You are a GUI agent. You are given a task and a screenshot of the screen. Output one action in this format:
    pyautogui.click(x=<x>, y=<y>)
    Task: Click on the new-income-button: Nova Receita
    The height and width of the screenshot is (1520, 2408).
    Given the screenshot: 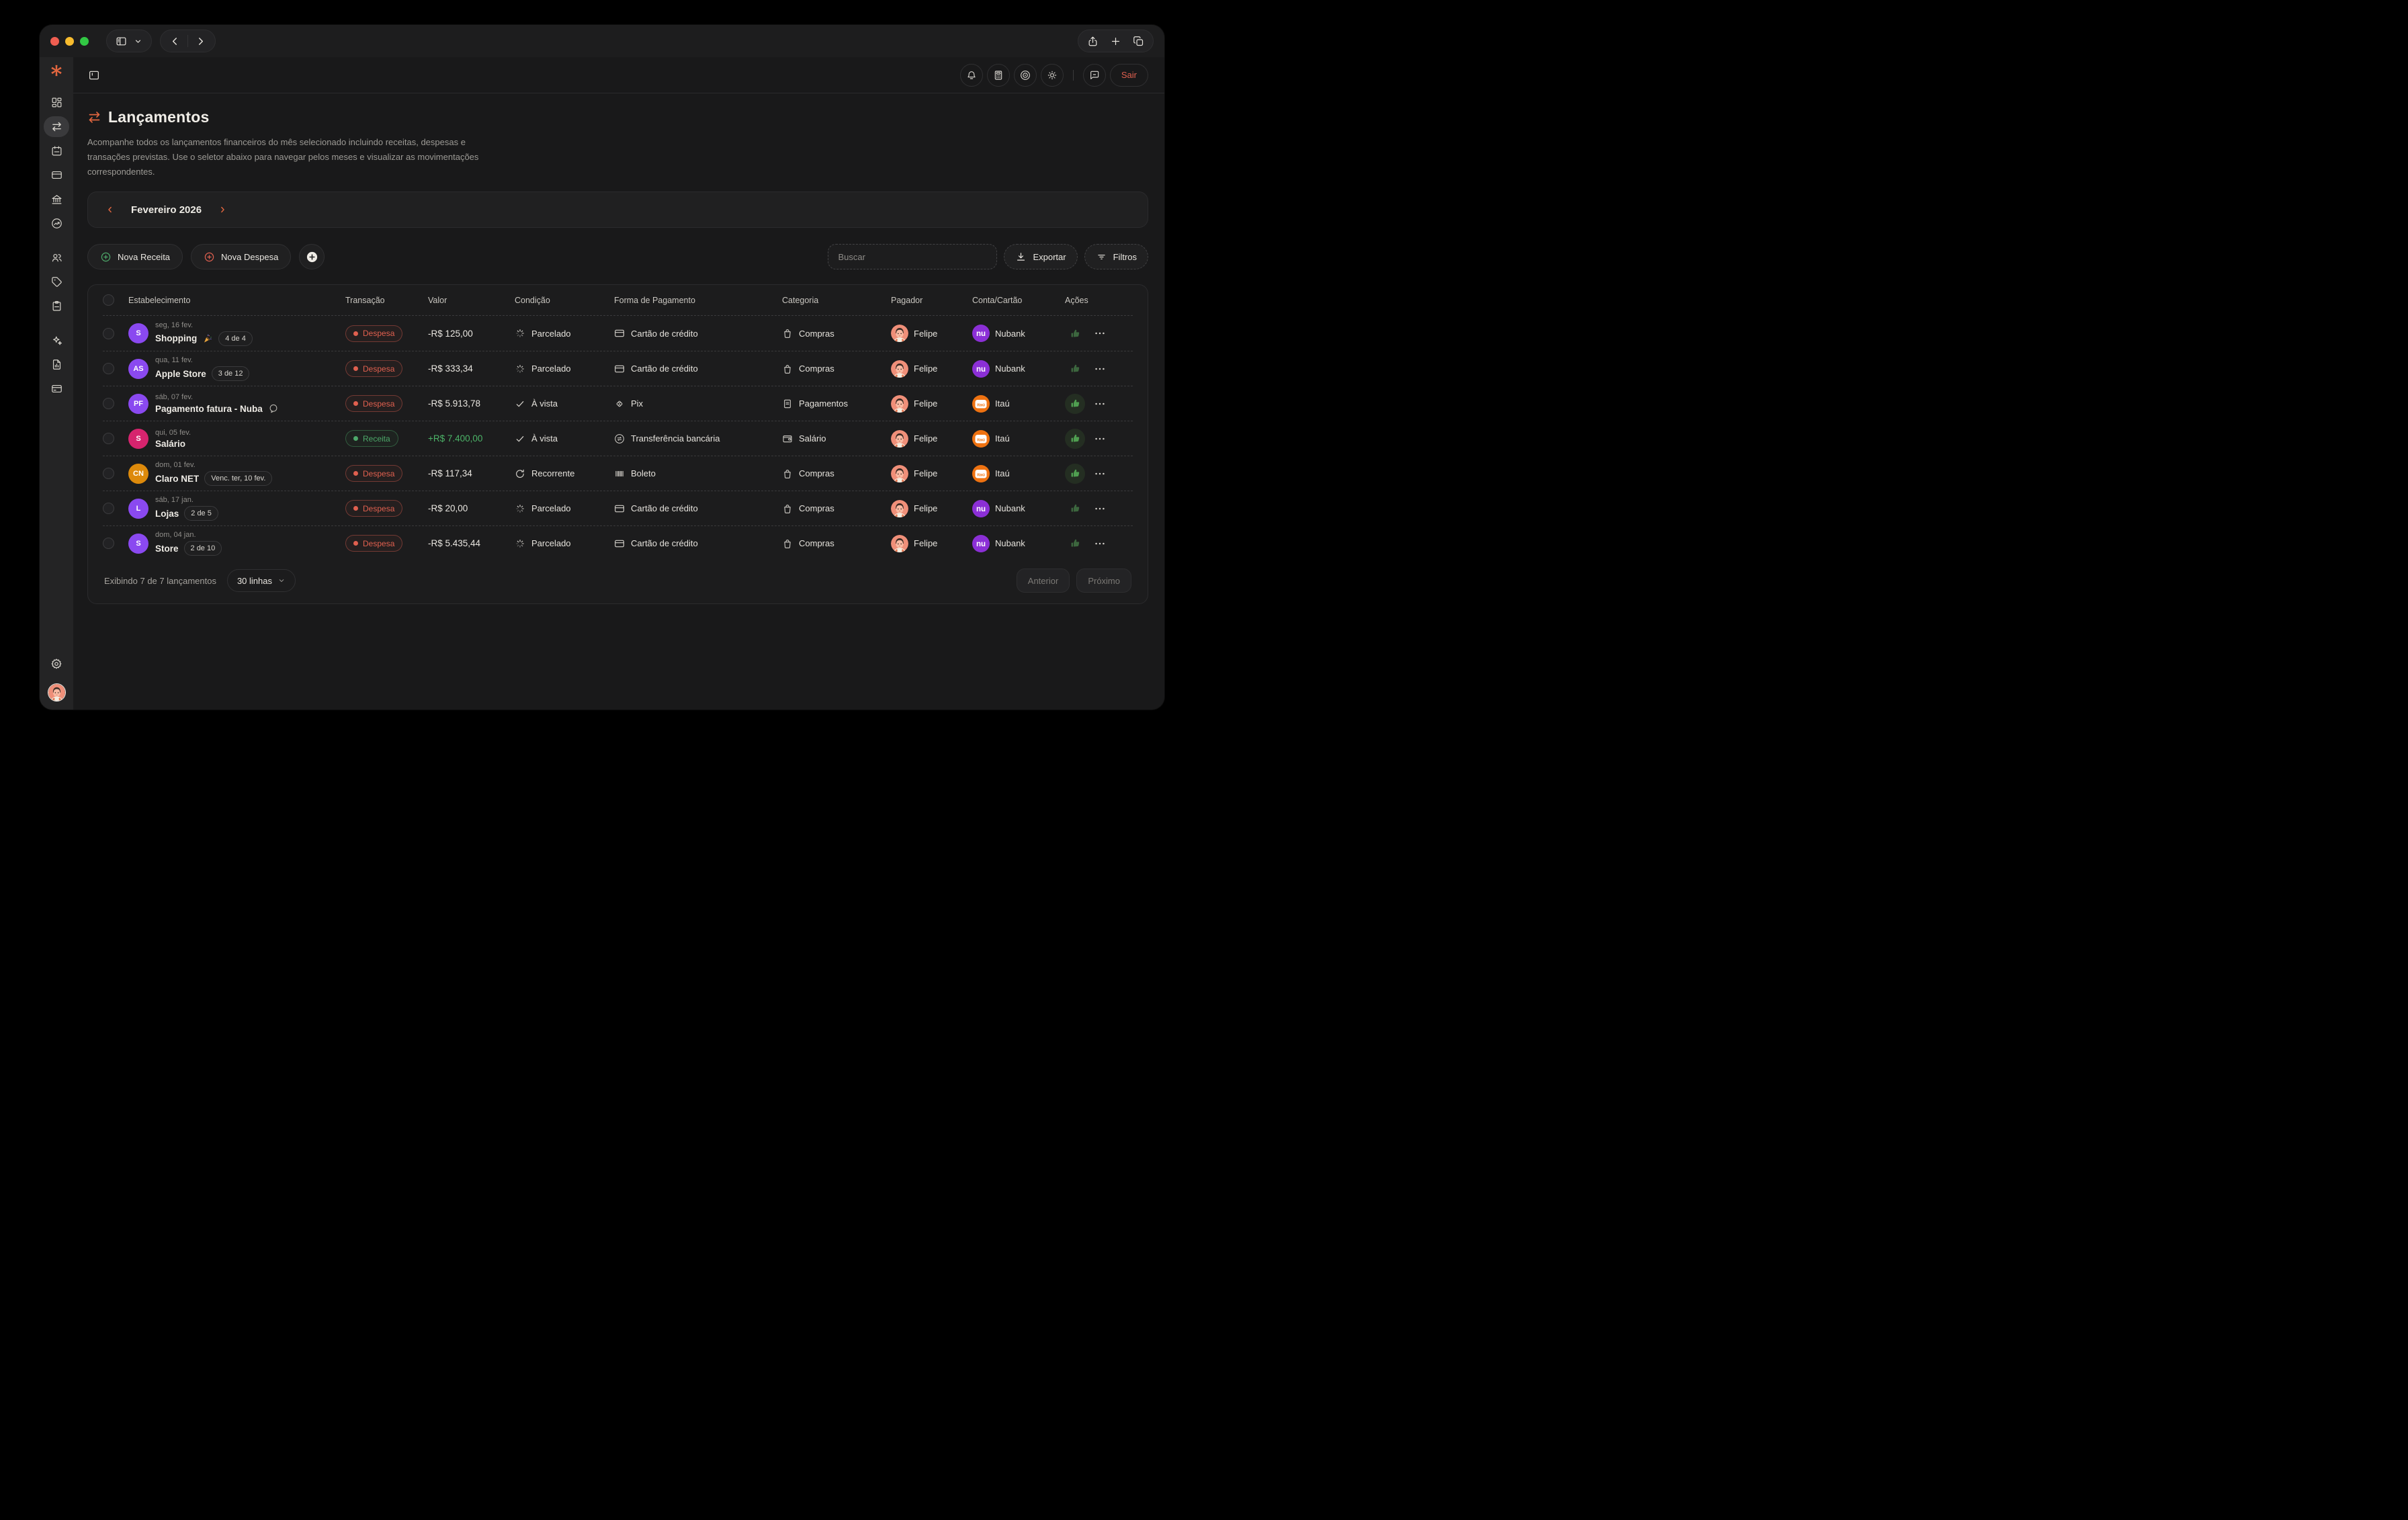 What is the action you would take?
    pyautogui.click(x=135, y=257)
    